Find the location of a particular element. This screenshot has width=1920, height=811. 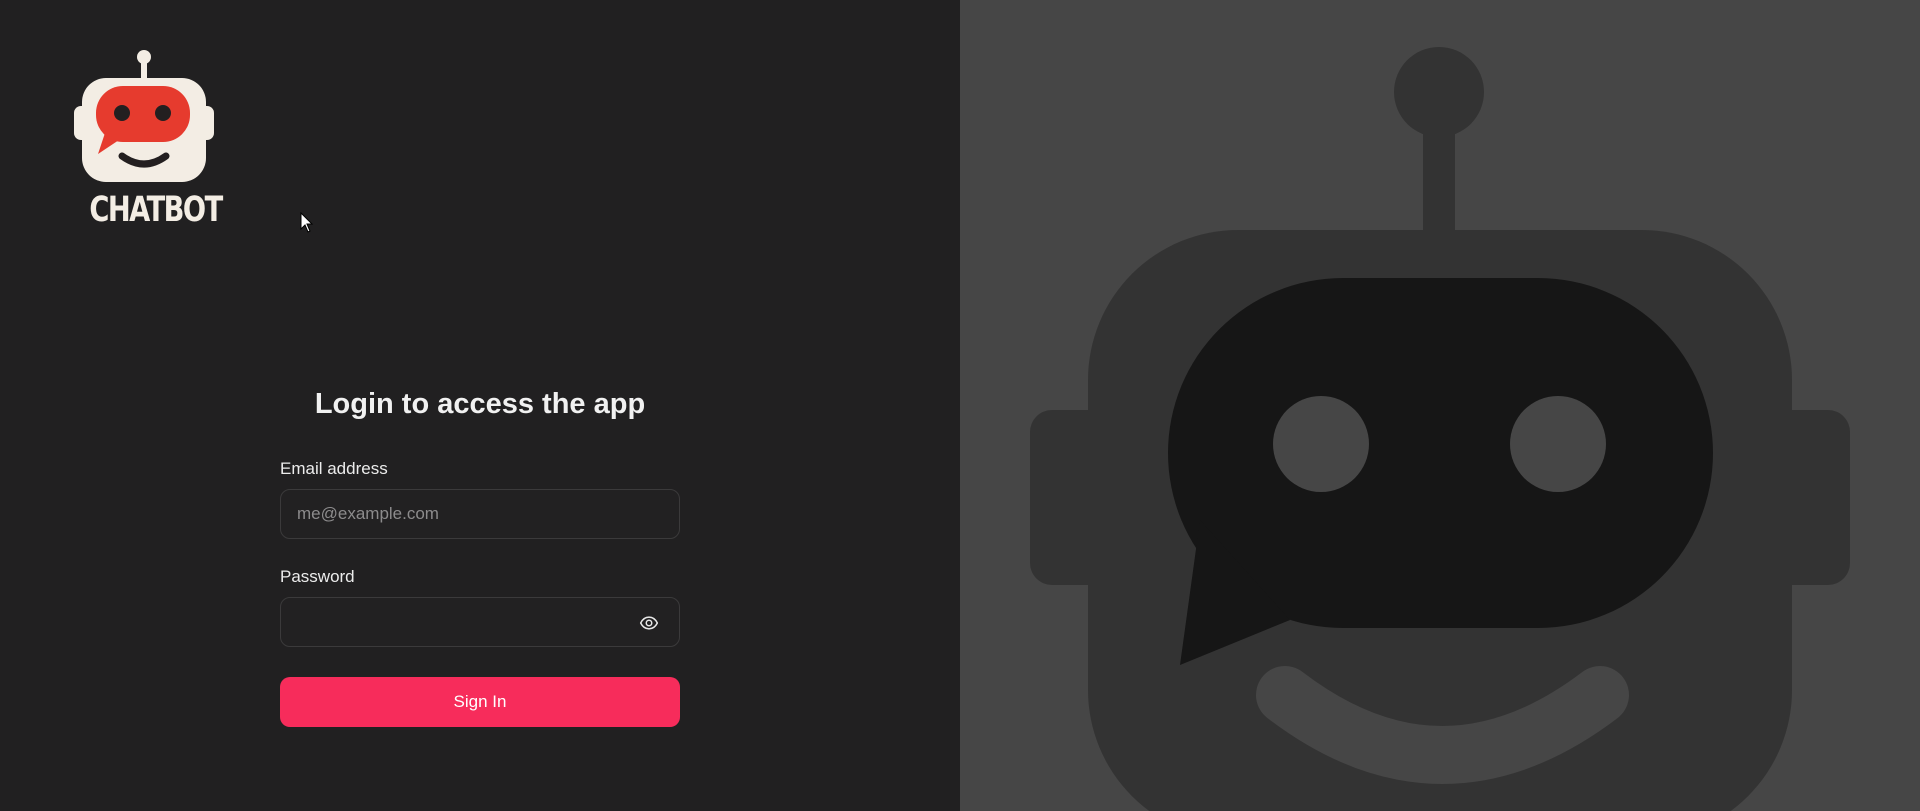

password-label: Password is located at coordinates (317, 576).